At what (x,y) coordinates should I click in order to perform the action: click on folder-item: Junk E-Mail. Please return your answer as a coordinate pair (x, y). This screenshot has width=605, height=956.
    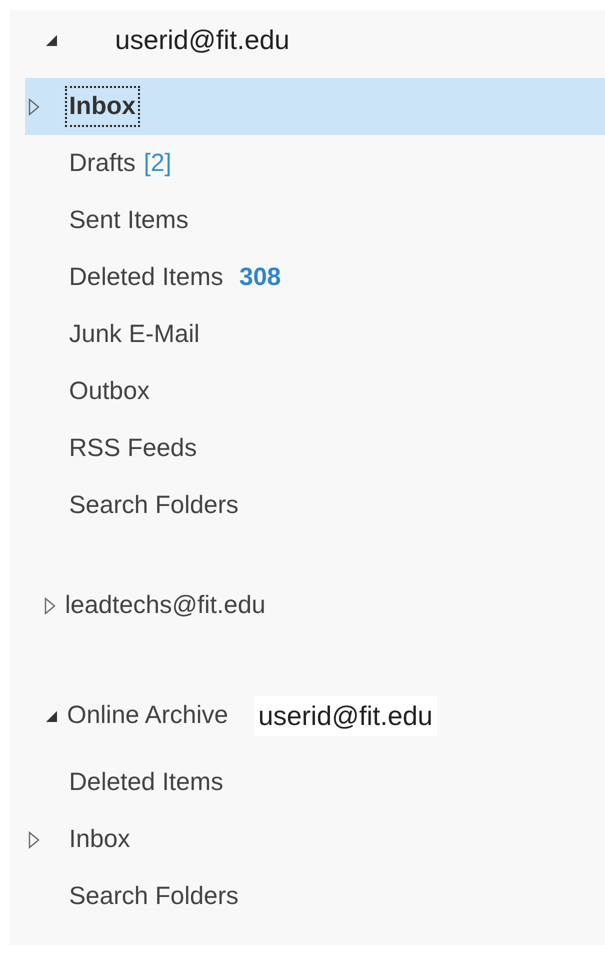
    Looking at the image, I should click on (315, 334).